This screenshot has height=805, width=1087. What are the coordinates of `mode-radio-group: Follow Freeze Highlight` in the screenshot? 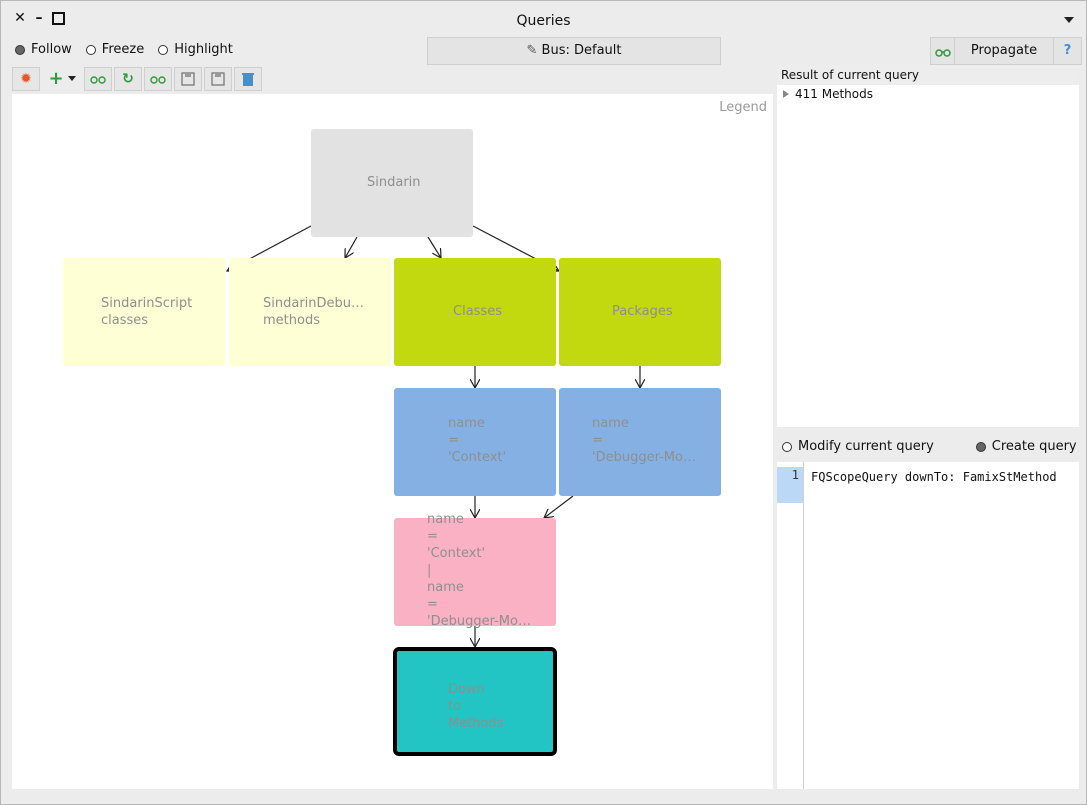 It's located at (124, 49).